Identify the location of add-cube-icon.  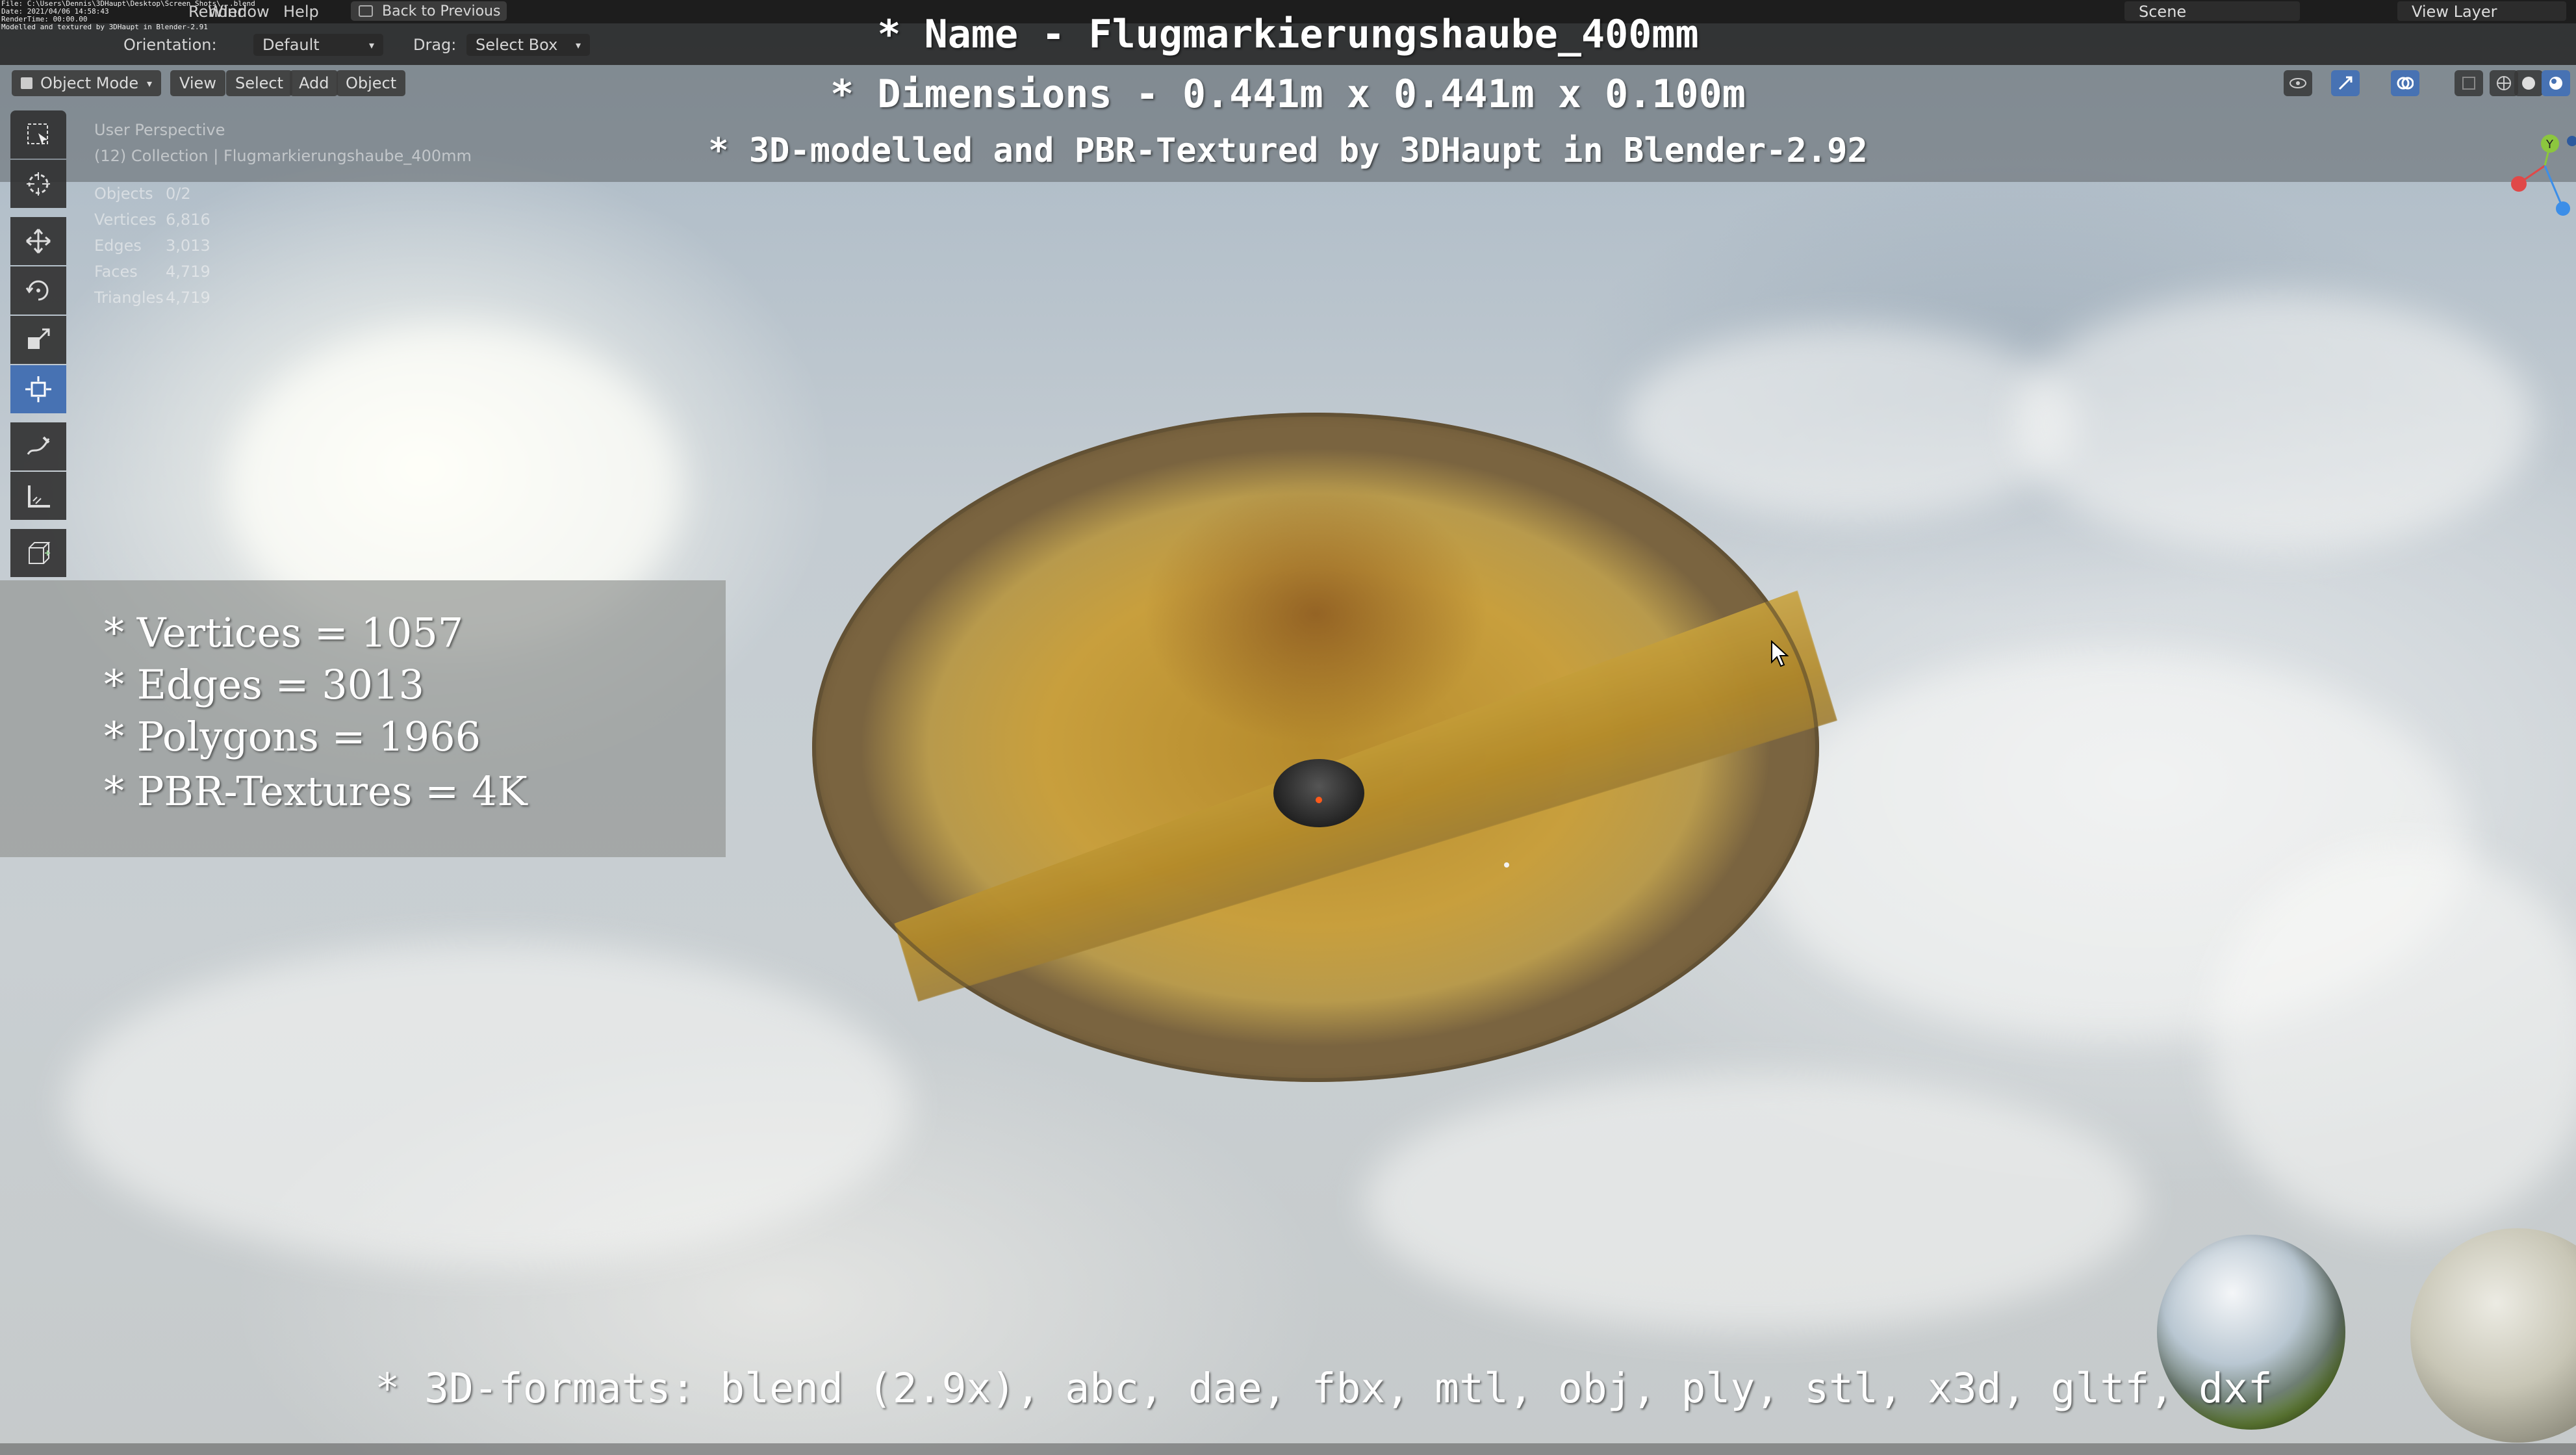
(40, 553).